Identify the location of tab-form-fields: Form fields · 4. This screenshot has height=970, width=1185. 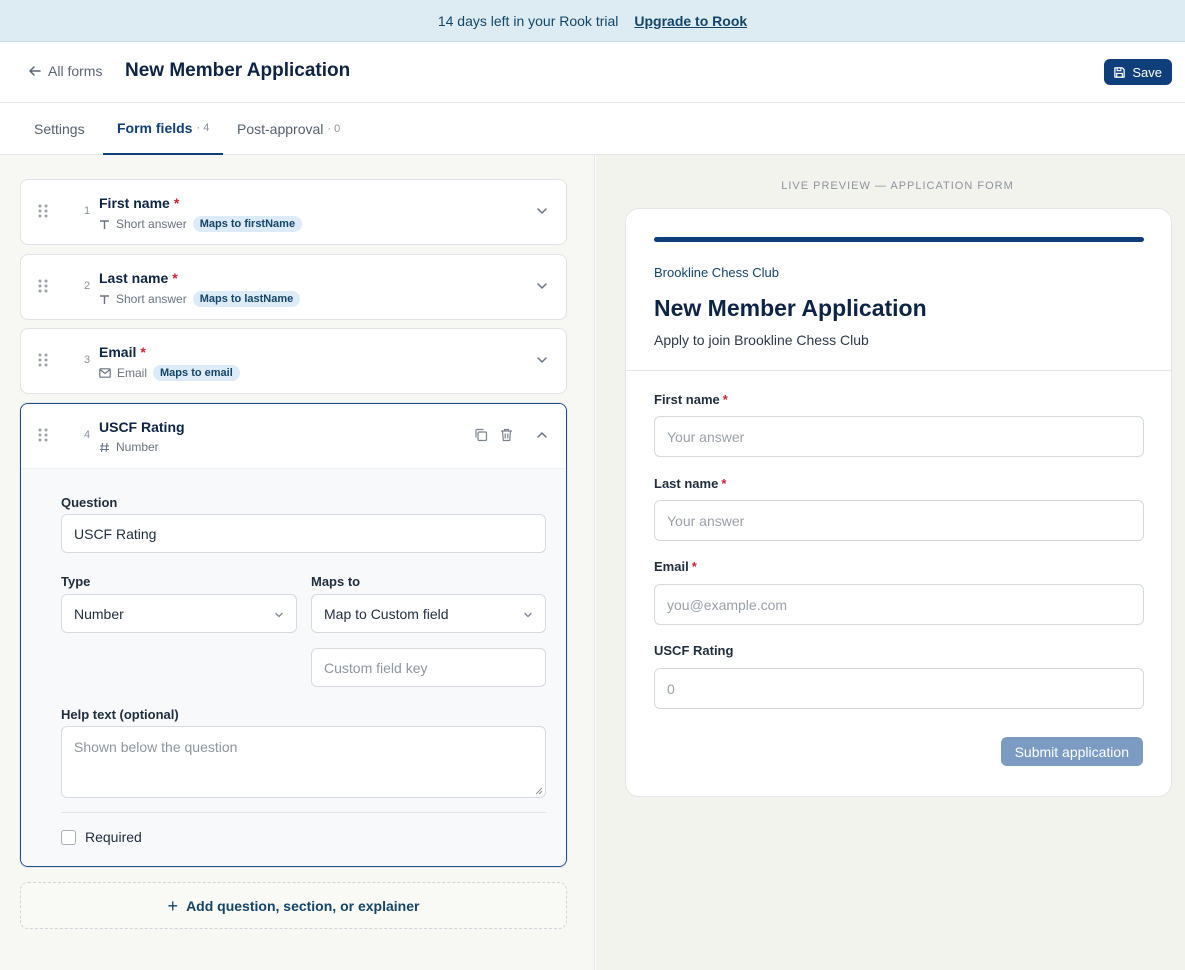
(163, 129).